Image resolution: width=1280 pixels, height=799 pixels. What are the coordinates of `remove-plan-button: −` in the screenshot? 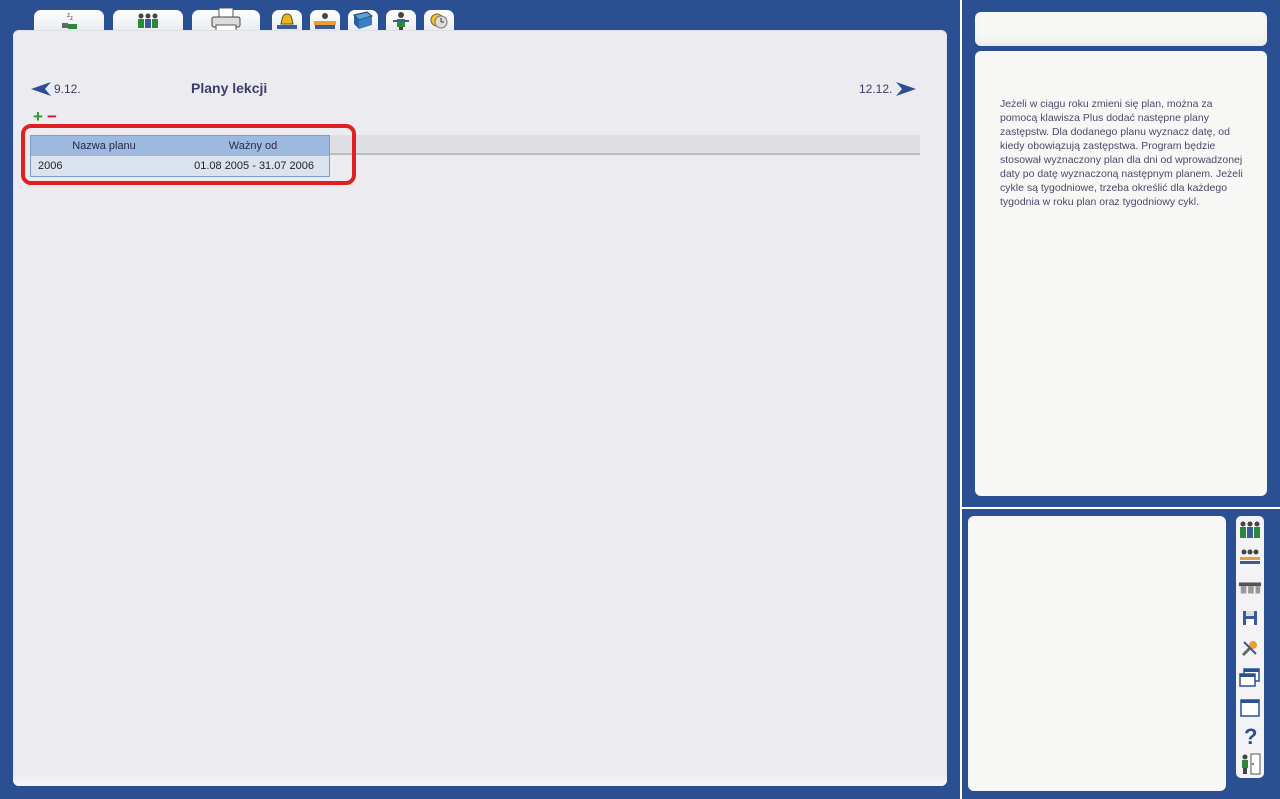 It's located at (52, 116).